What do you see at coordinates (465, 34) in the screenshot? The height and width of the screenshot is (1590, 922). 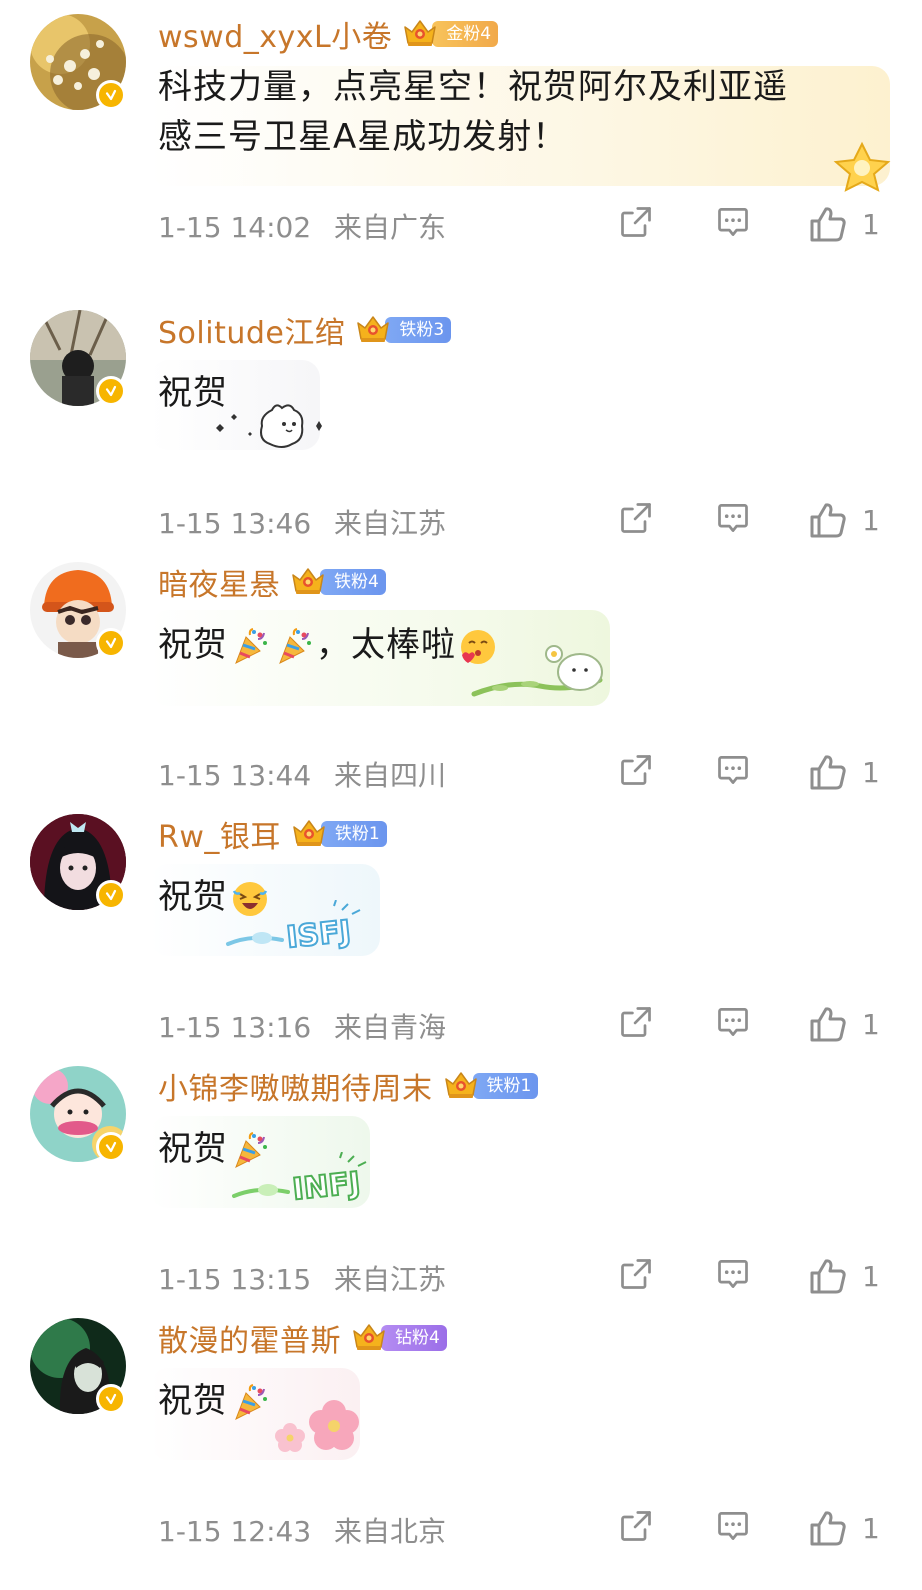 I see `fan-badge-label: 金粉4` at bounding box center [465, 34].